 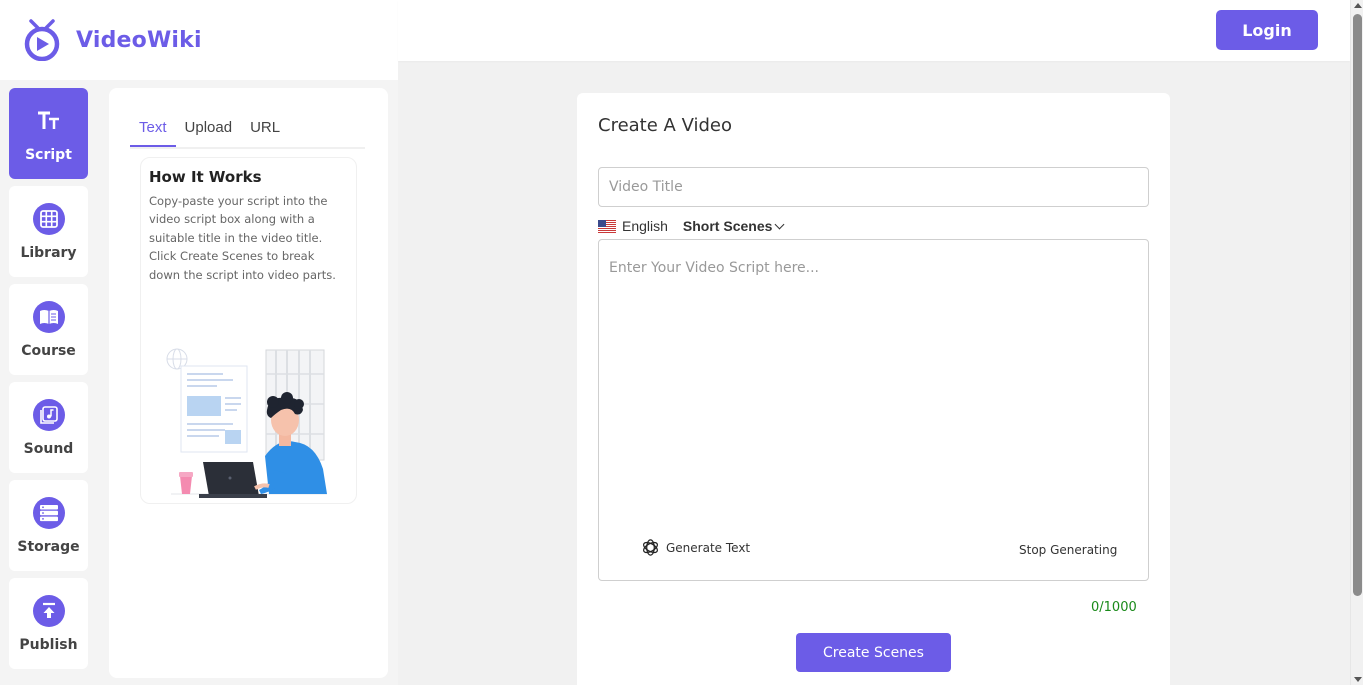 I want to click on login-button: Login, so click(x=1267, y=30).